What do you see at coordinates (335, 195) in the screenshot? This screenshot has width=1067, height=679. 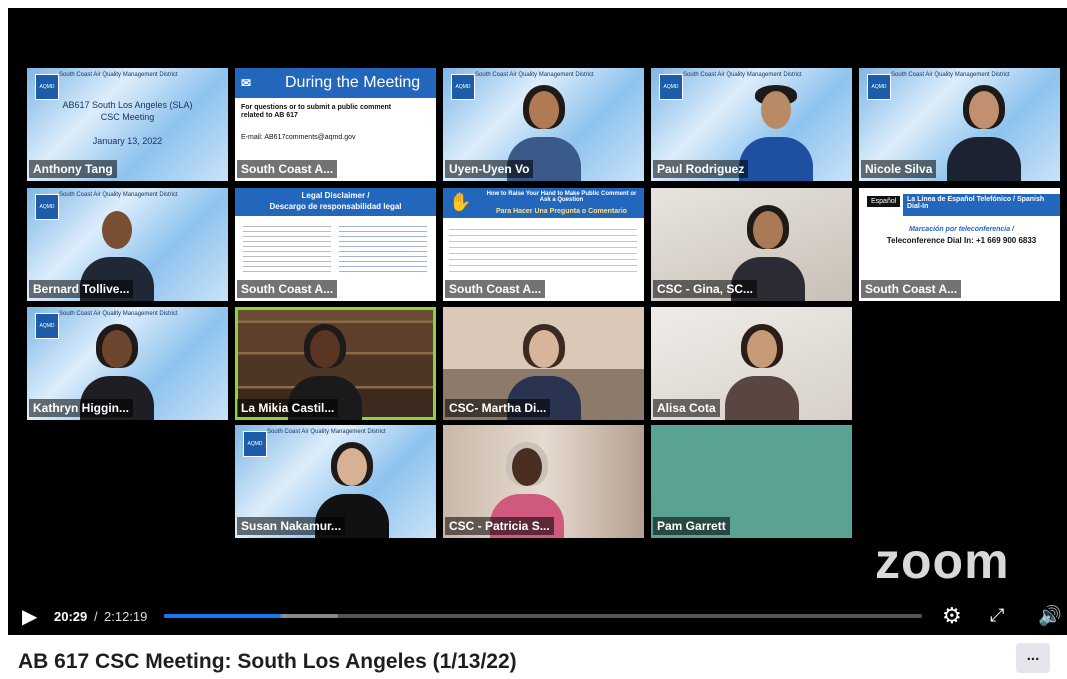 I see `slide-heading: Legal Disclaimer /` at bounding box center [335, 195].